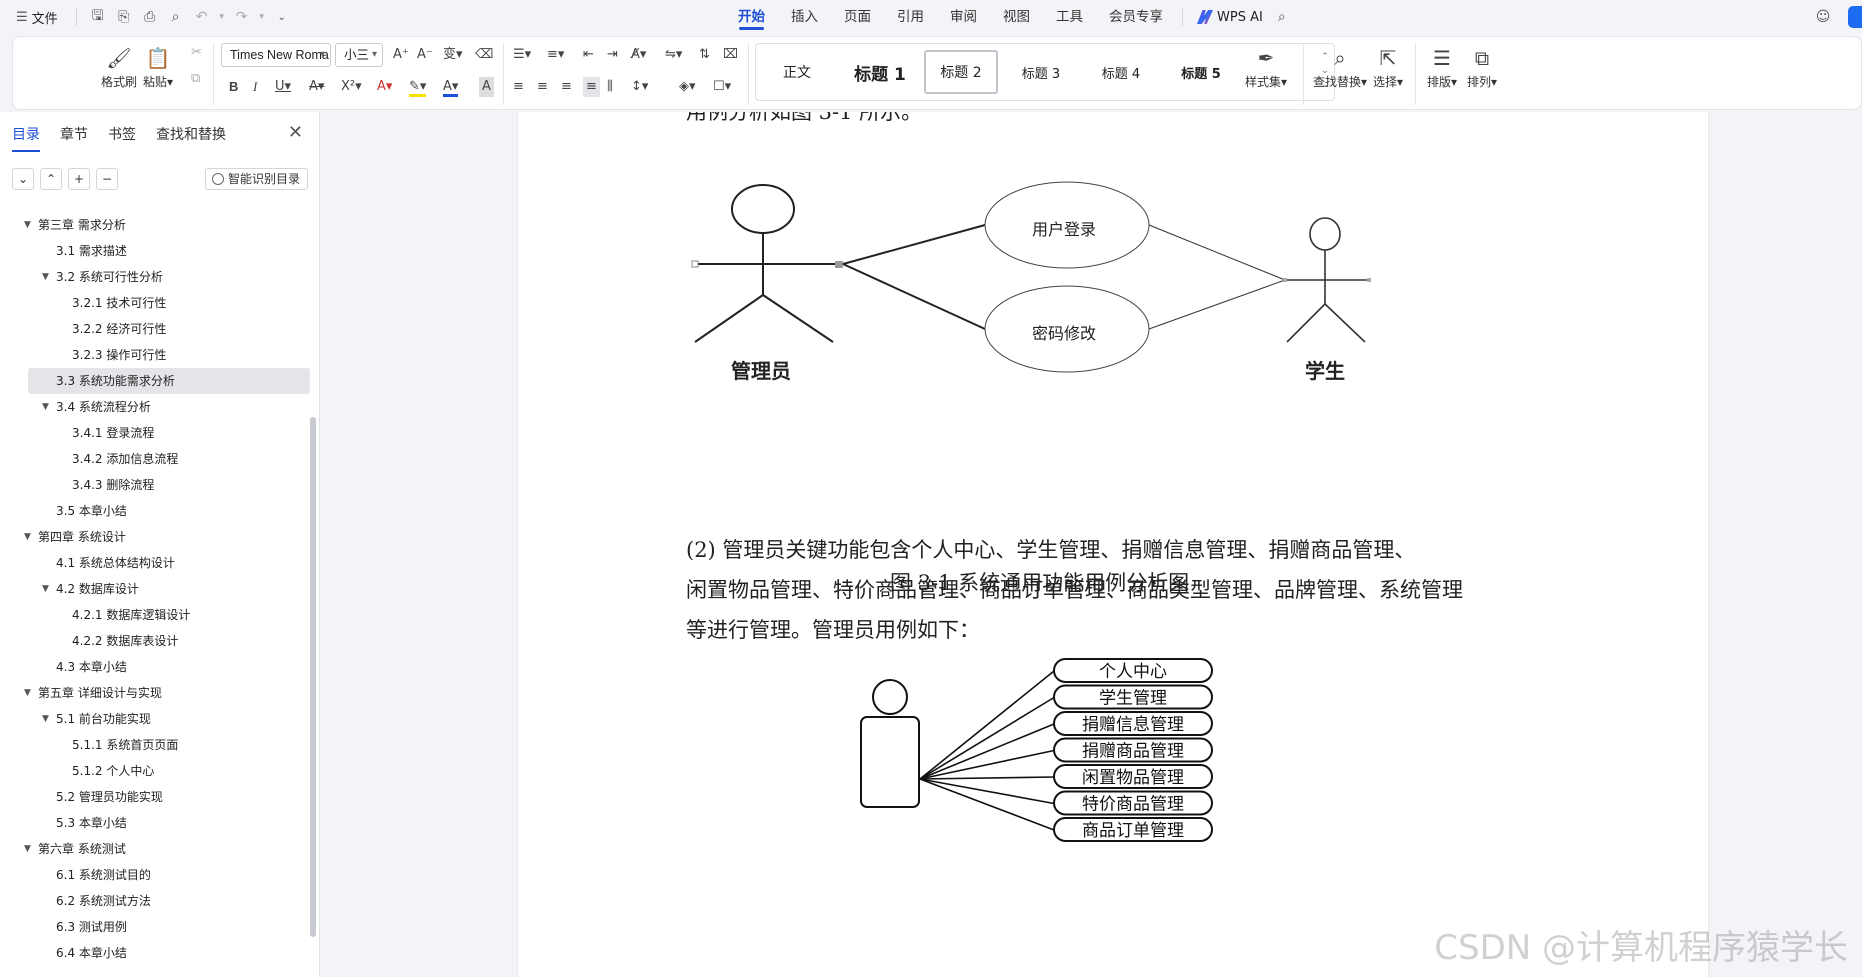  Describe the element at coordinates (160, 667) in the screenshot. I see `toc-item: 4.3 本章小结` at that location.